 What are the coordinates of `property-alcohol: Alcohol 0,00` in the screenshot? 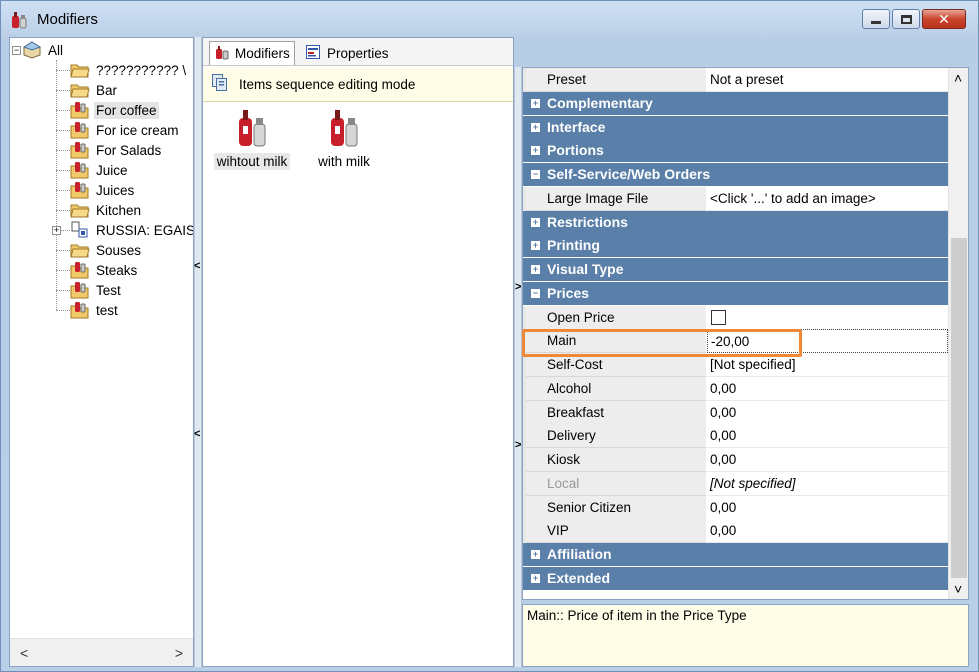 It's located at (735, 389).